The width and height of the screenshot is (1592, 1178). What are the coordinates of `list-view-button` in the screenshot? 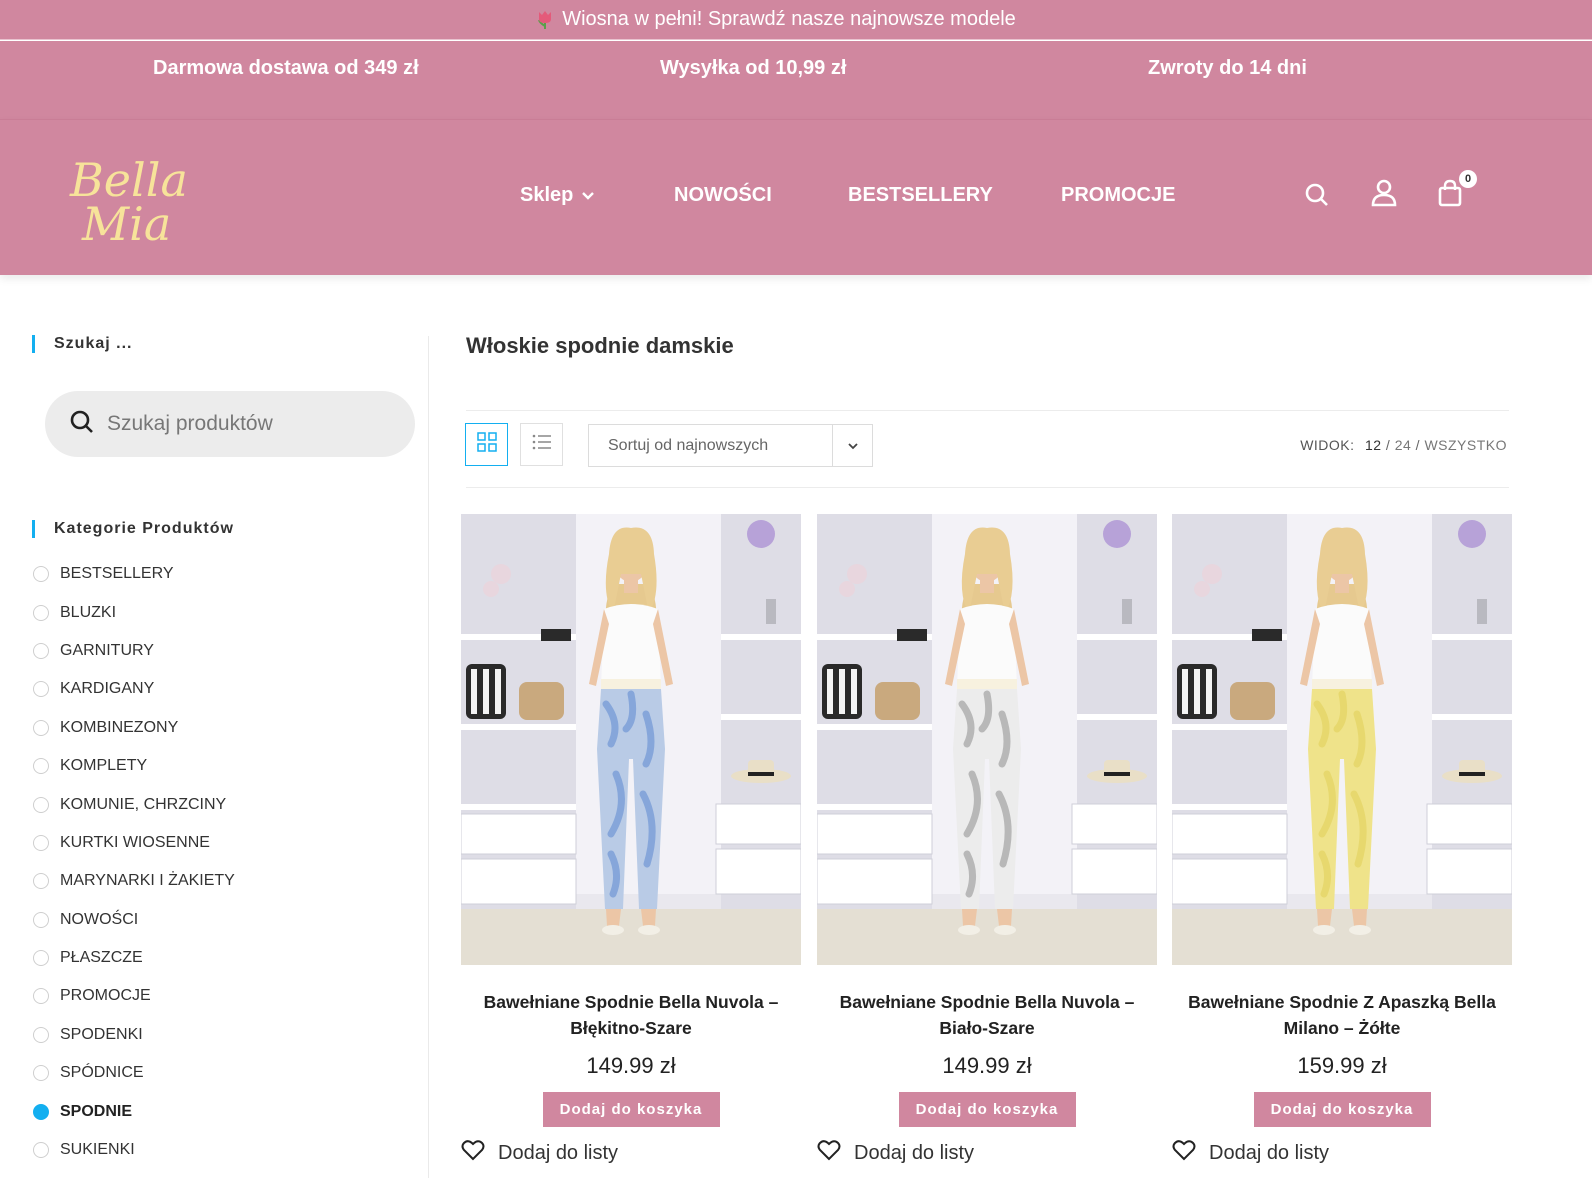 It's located at (541, 444).